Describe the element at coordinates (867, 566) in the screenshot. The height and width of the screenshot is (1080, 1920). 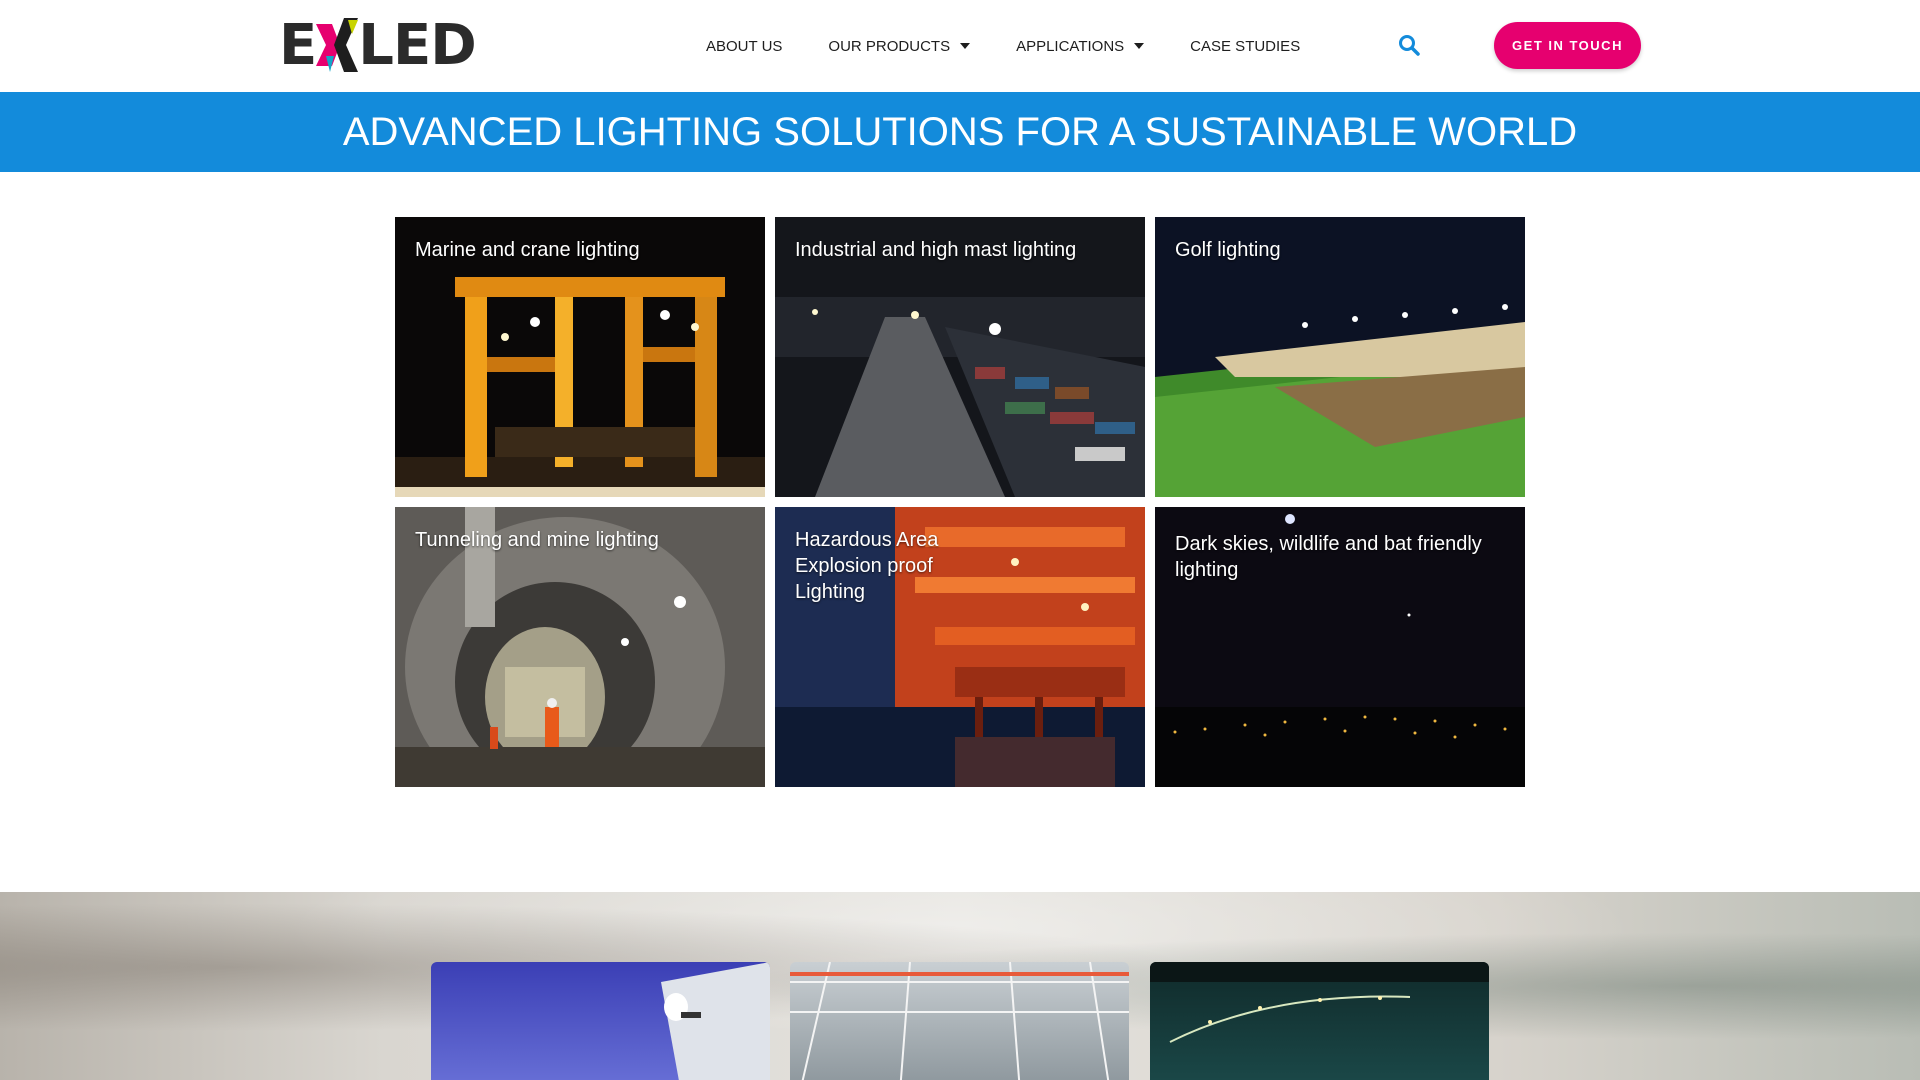
I see `tile-label: Hazardous Area Explosion proof Lighting` at that location.